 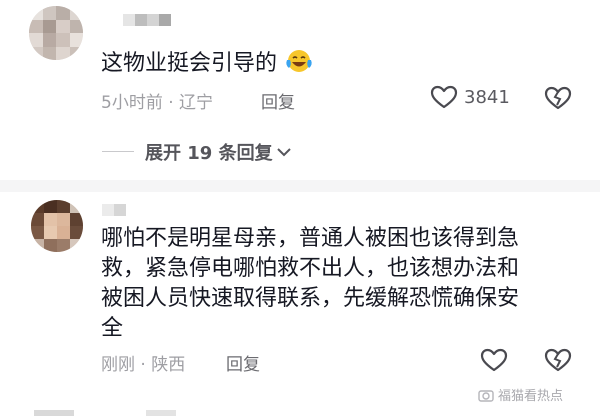 What do you see at coordinates (283, 152) in the screenshot?
I see `chevron-down-icon` at bounding box center [283, 152].